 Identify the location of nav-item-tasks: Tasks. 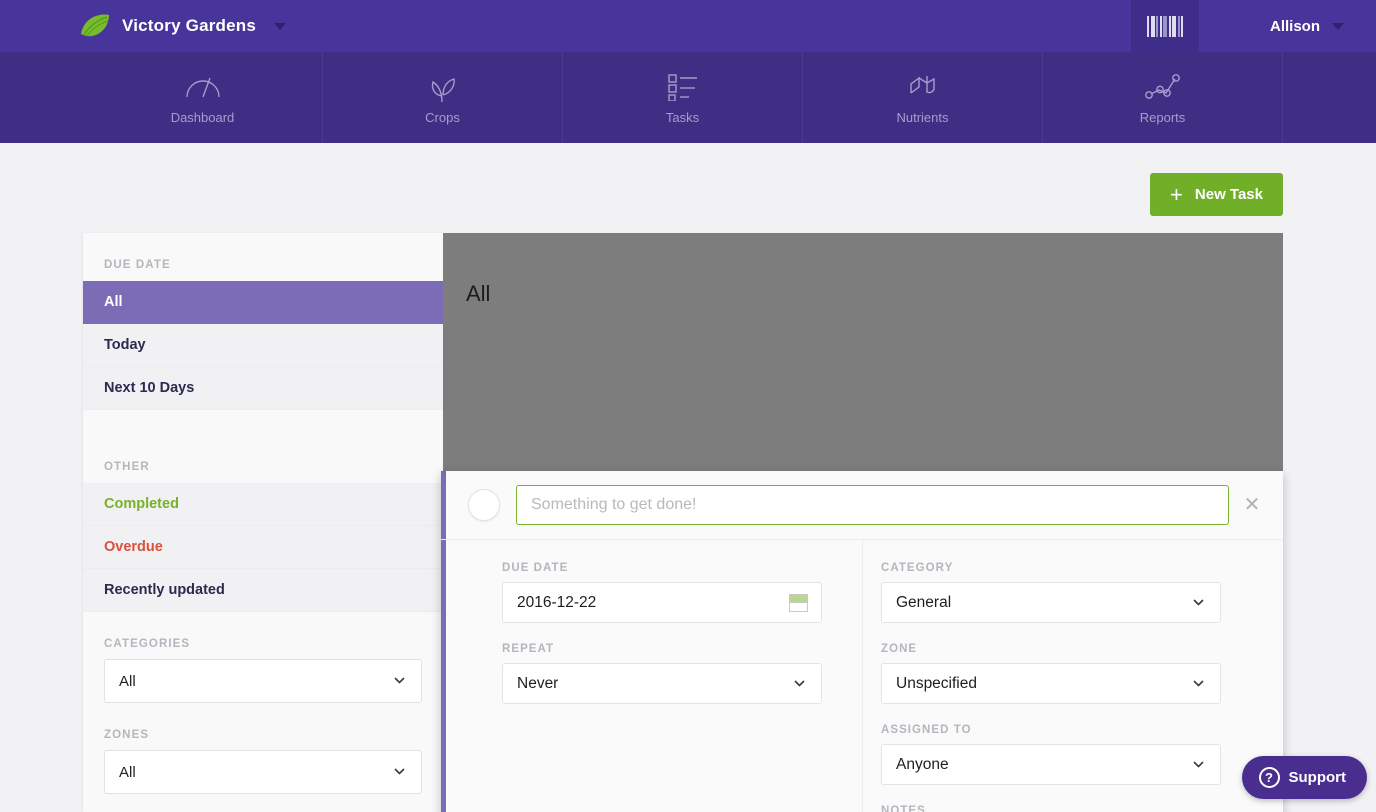
(683, 97).